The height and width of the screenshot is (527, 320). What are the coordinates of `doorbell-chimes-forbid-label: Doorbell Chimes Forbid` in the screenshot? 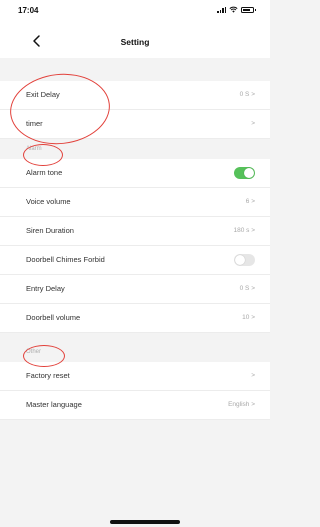 It's located at (65, 259).